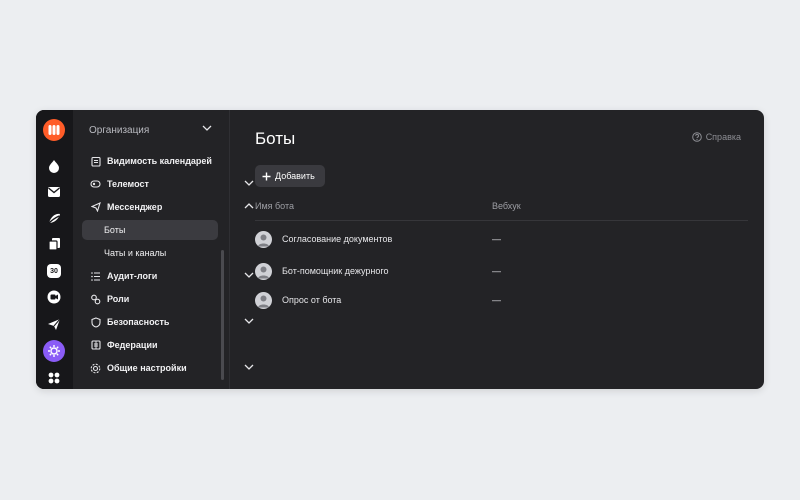  Describe the element at coordinates (54, 378) in the screenshot. I see `apps-icon` at that location.